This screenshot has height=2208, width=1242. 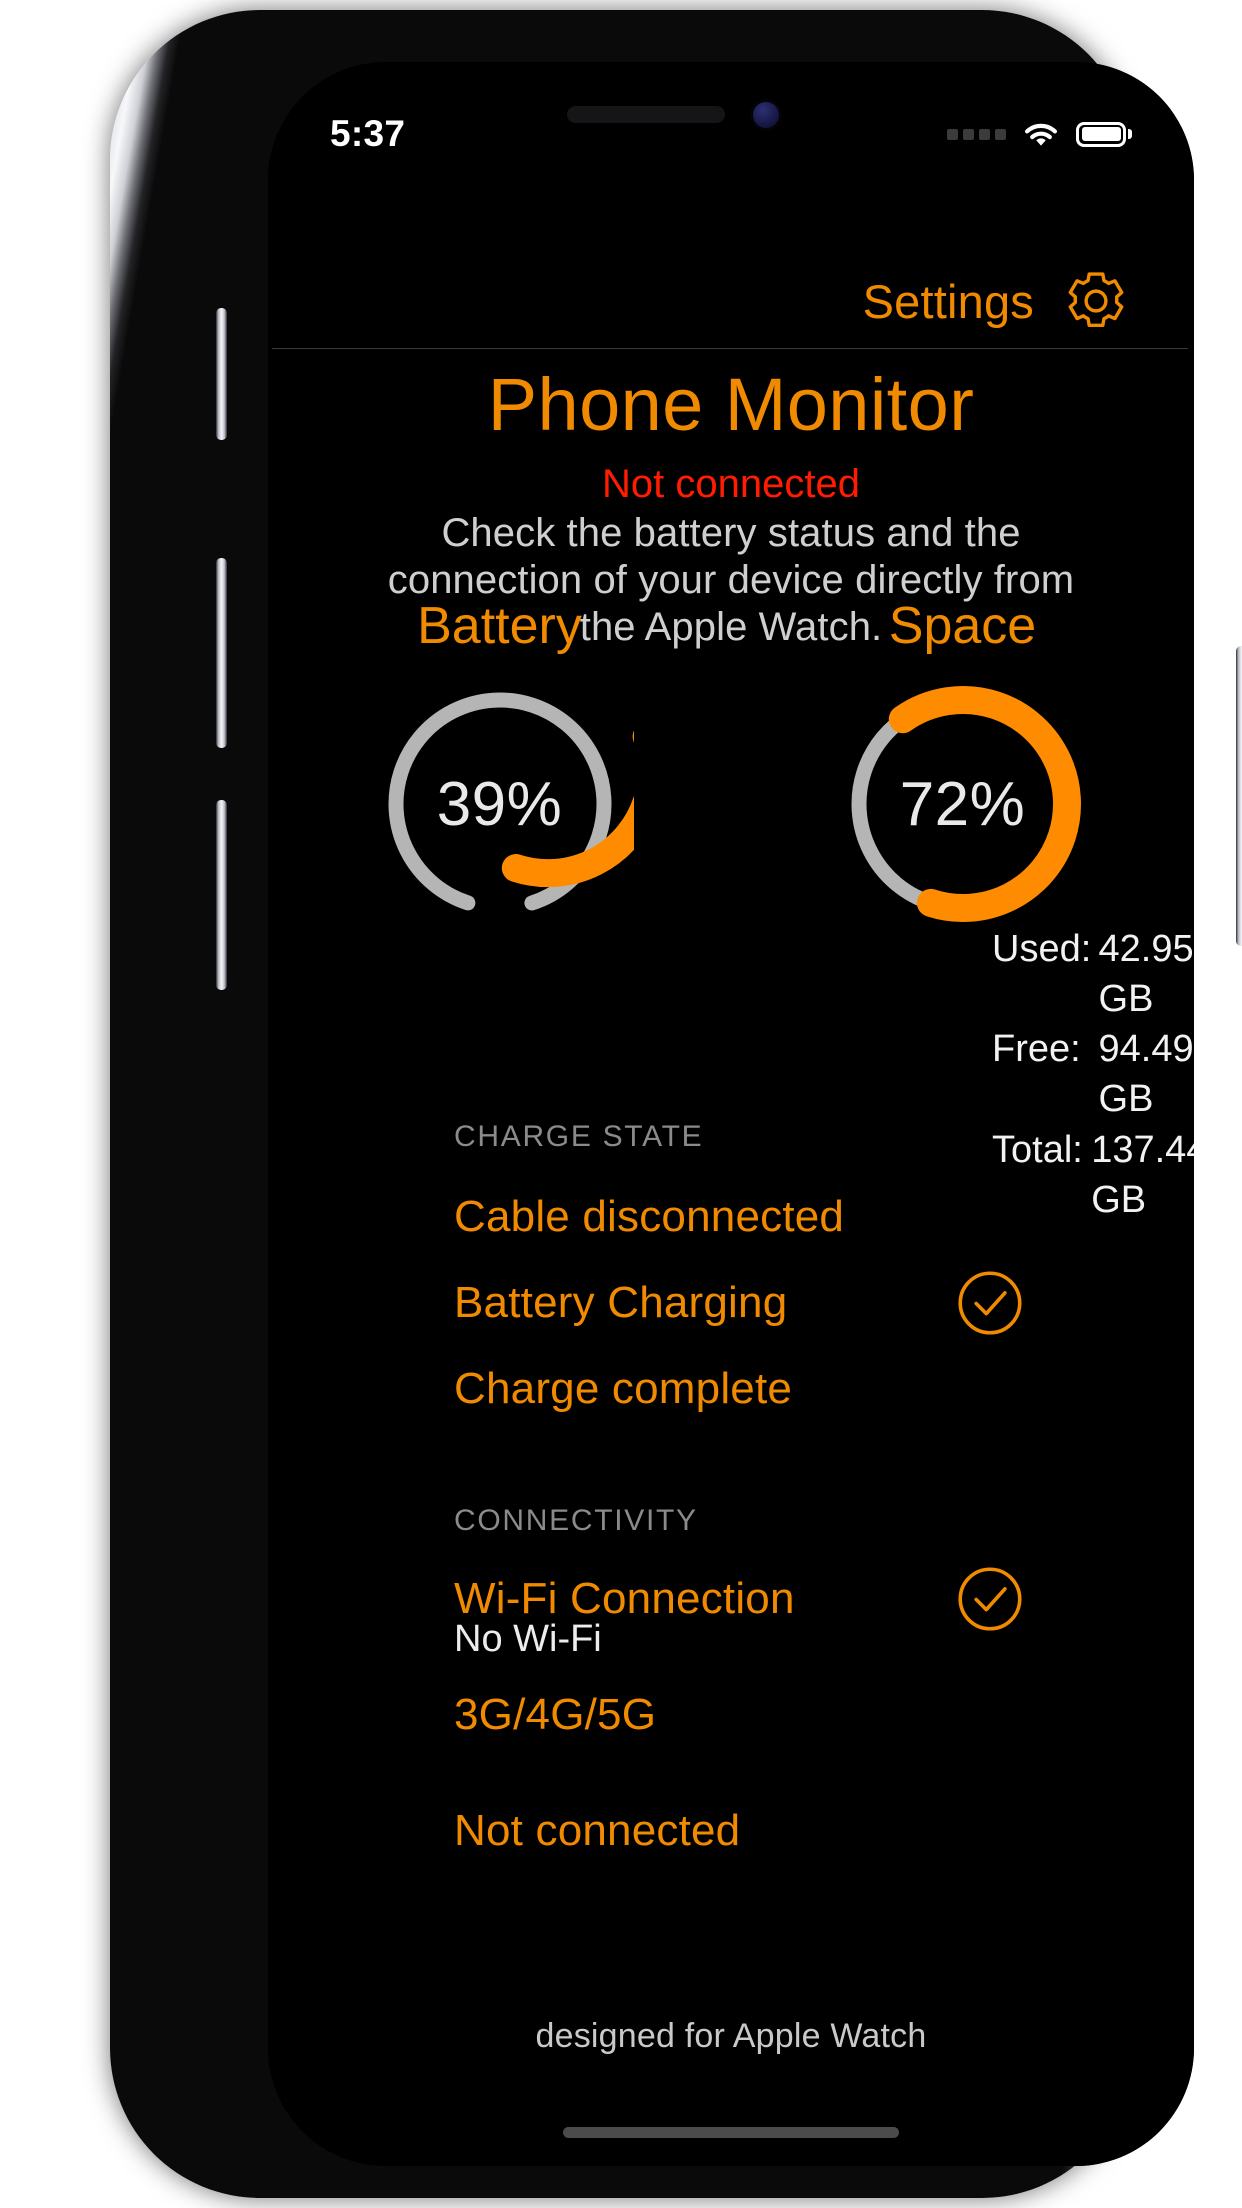 What do you see at coordinates (597, 1830) in the screenshot?
I see `row-not-connected-label: Not connected` at bounding box center [597, 1830].